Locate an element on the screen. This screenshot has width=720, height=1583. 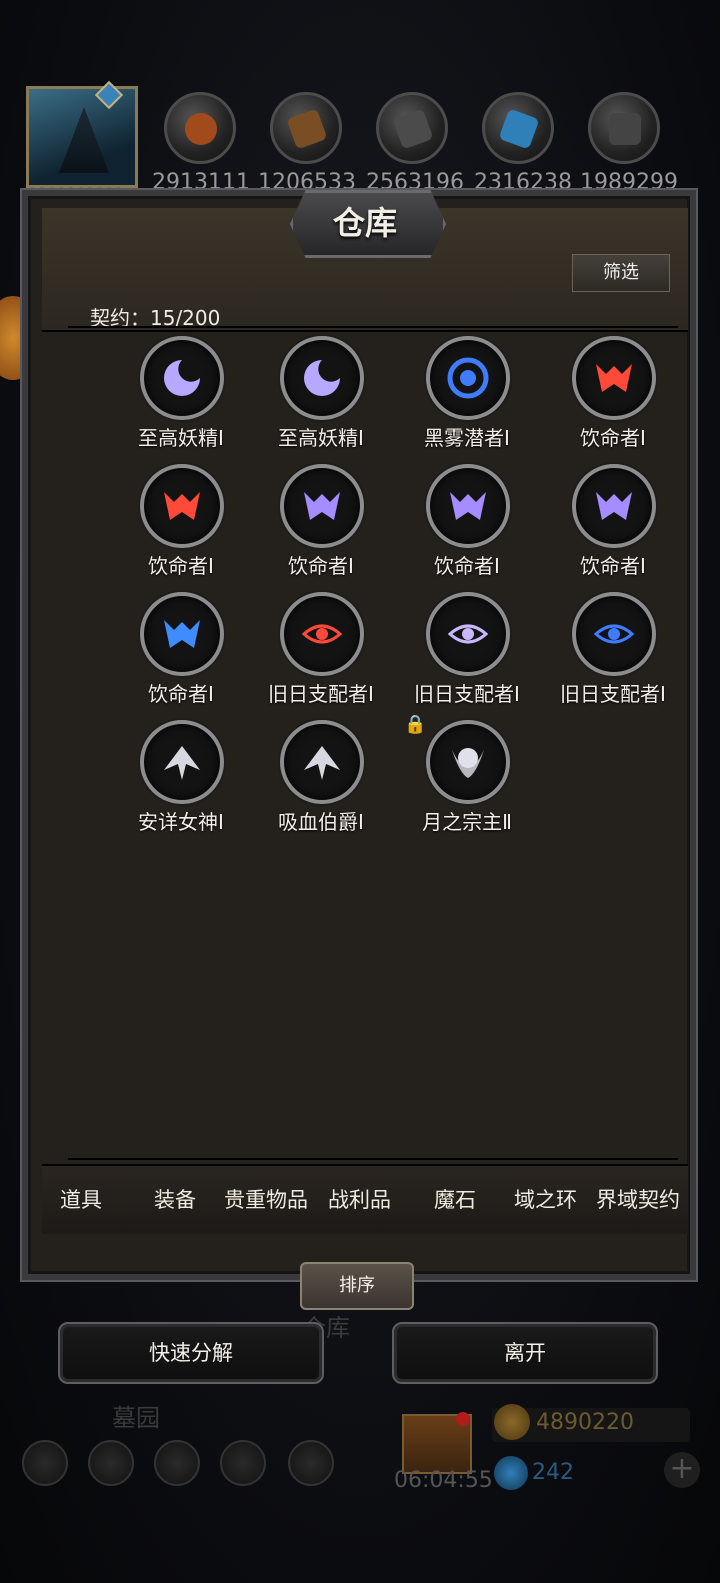
contract-item: 黑雾潜者Ⅰ is located at coordinates (467, 396).